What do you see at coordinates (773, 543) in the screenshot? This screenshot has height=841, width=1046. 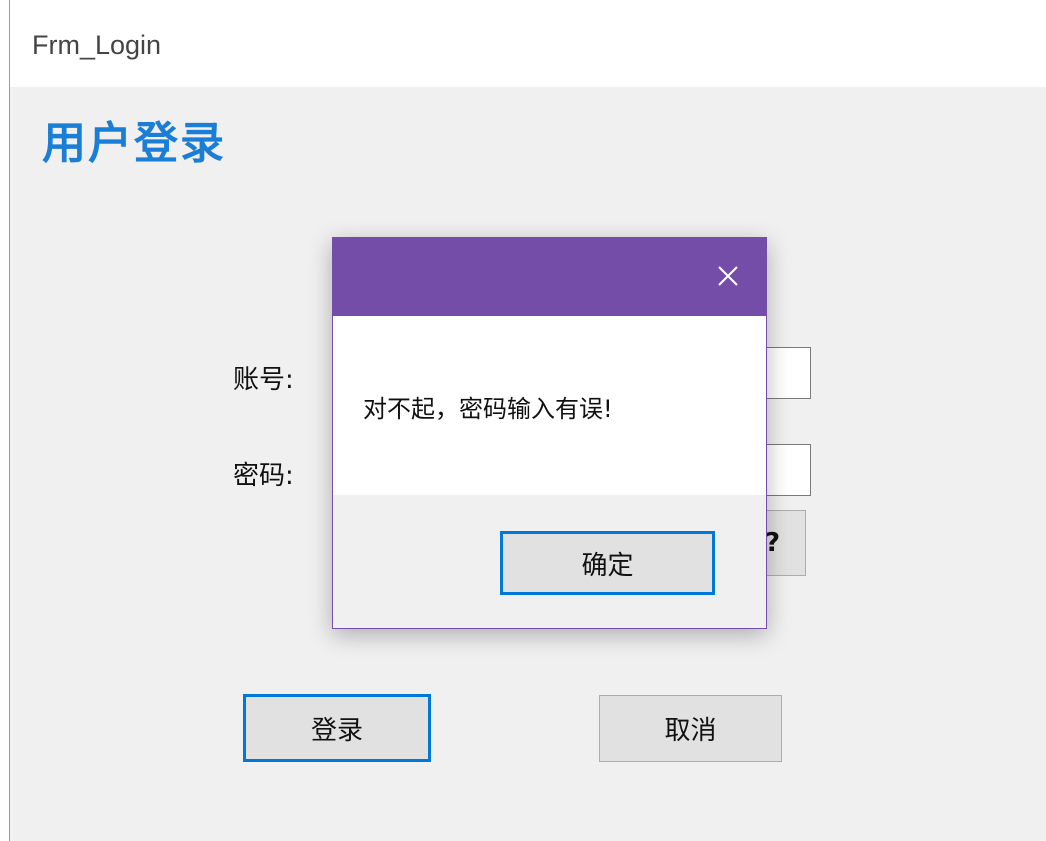 I see `help-button-label: ?` at bounding box center [773, 543].